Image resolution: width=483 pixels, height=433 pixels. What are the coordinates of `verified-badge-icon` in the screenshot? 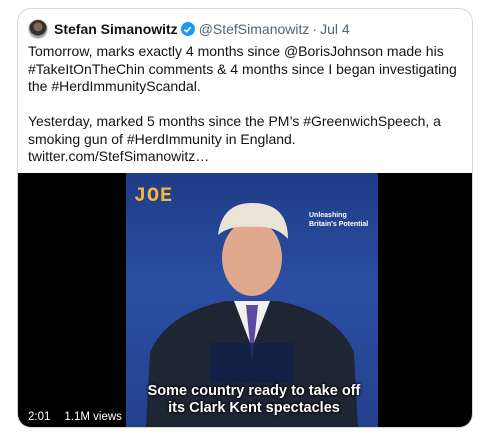 It's located at (187, 29).